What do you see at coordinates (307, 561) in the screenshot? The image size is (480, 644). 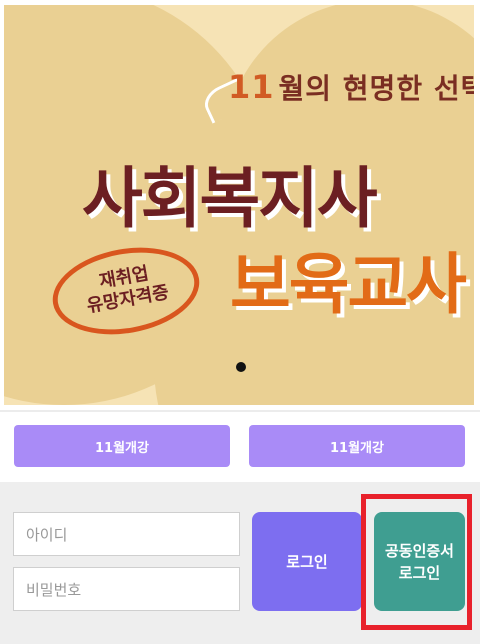 I see `login-button: 로그인` at bounding box center [307, 561].